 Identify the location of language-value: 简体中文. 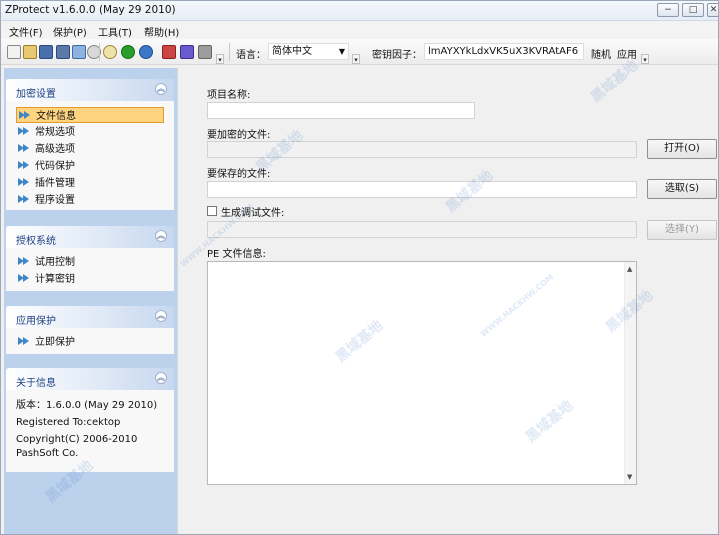
(292, 51).